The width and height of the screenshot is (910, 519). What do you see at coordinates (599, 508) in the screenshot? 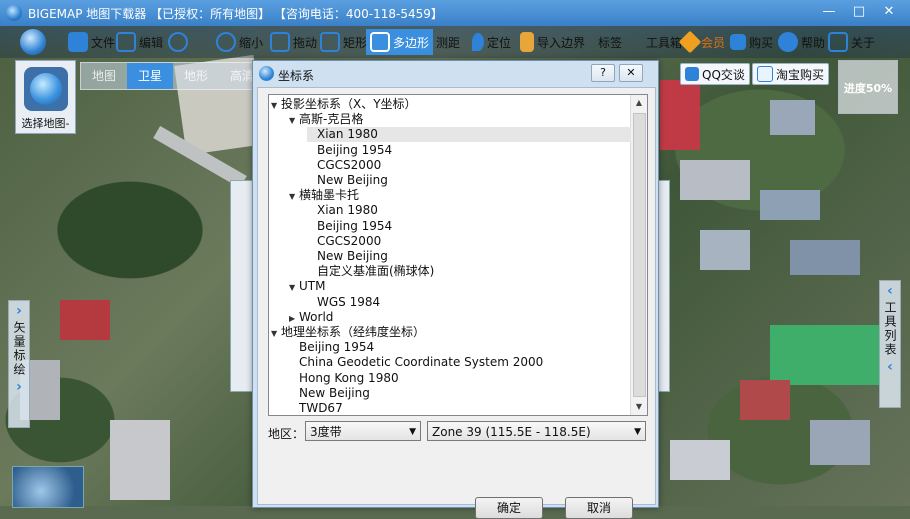
I see `cancel-button: 取消` at bounding box center [599, 508].